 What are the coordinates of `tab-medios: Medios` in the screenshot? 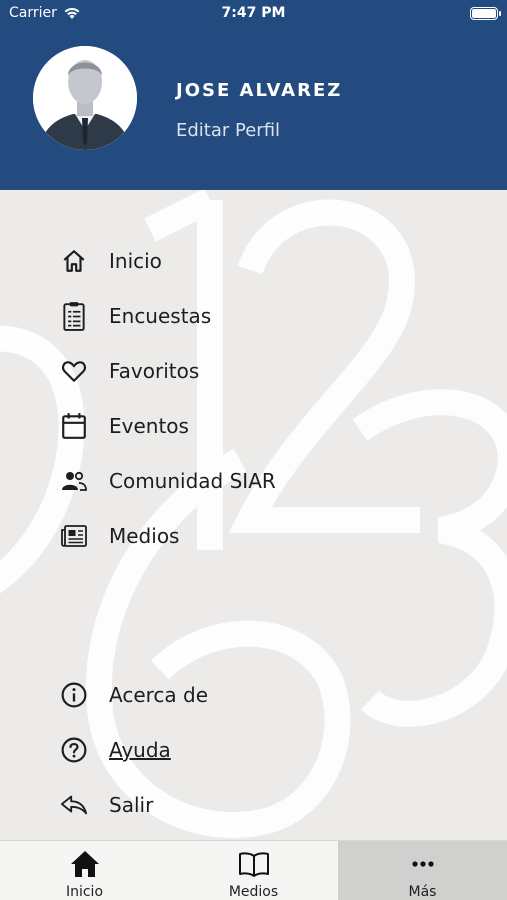 It's located at (253, 870).